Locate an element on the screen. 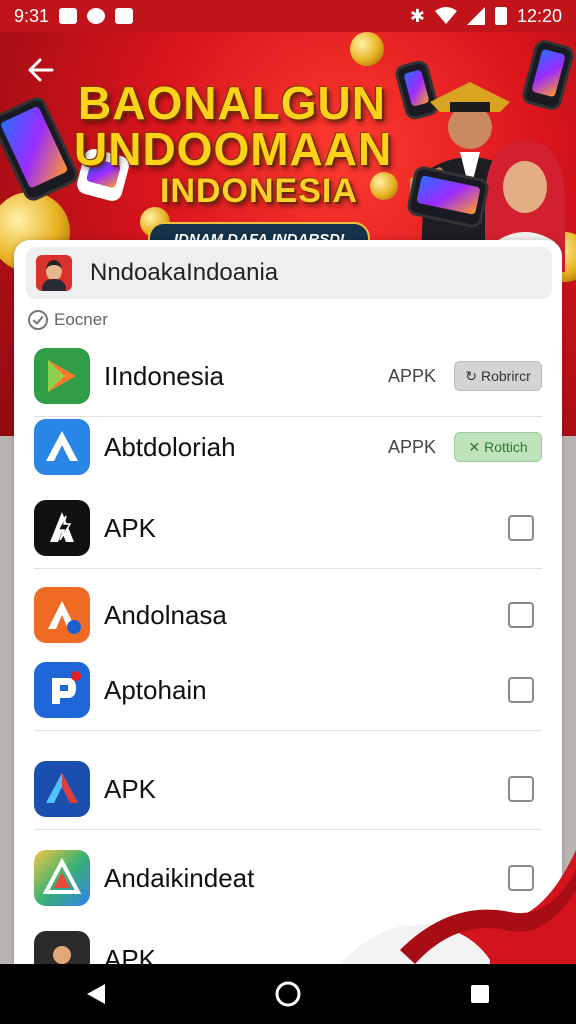  banner-title-line2: UNDOOMAAN is located at coordinates (233, 149).